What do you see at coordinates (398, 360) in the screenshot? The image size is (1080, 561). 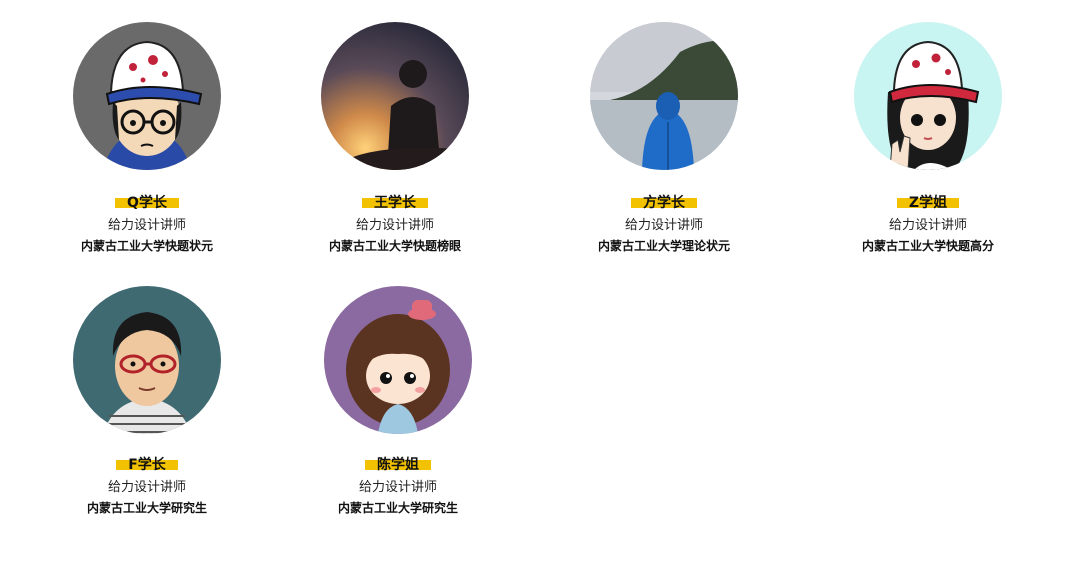 I see `cartoon-girl-avatar` at bounding box center [398, 360].